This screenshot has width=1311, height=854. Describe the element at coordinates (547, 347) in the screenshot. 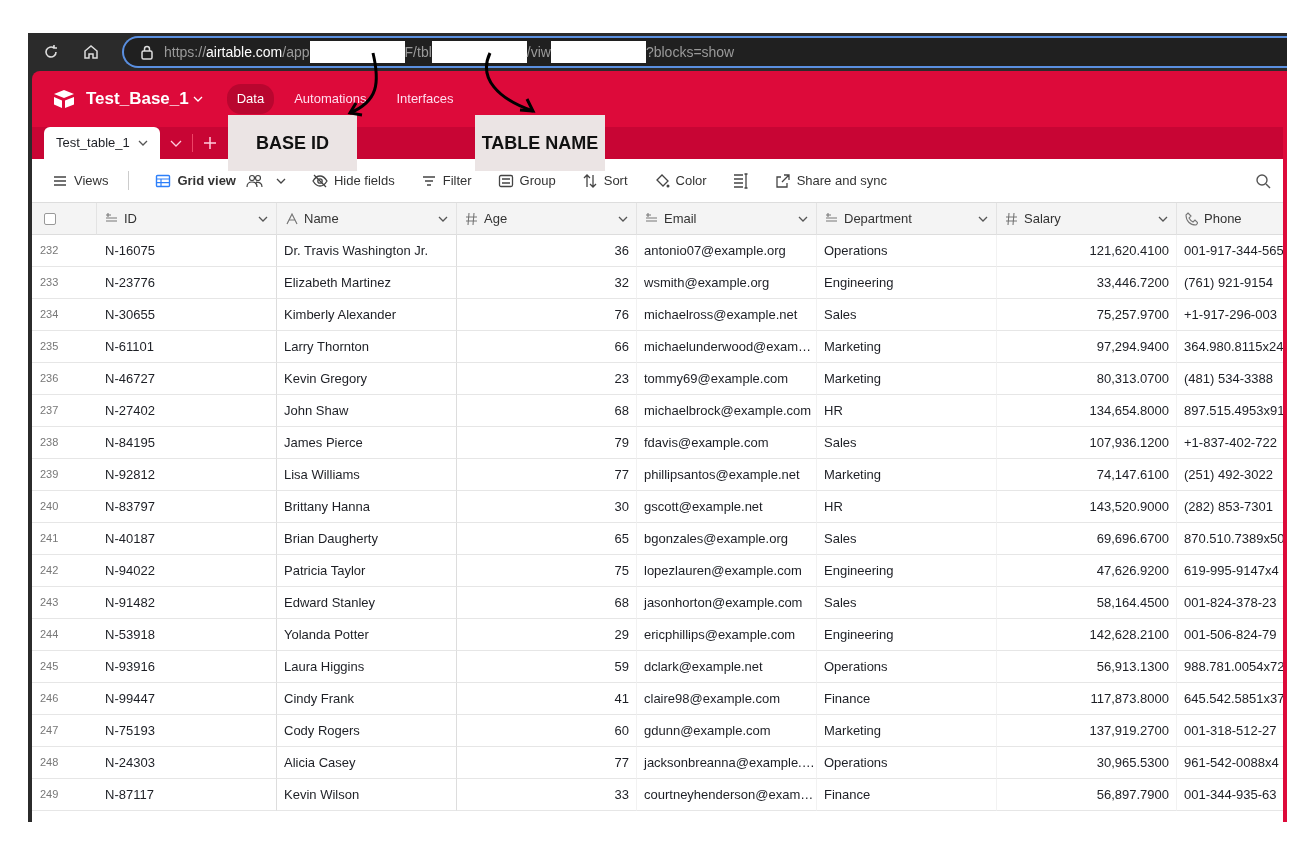

I see `table-cell: 66` at that location.